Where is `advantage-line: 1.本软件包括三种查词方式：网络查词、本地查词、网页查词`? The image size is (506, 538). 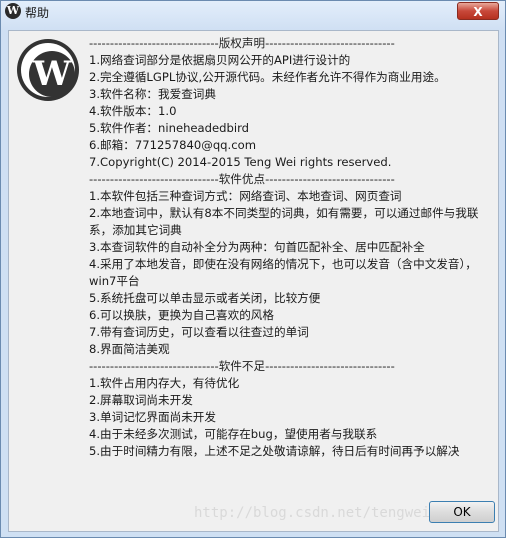
advantage-line: 1.本软件包括三种查词方式：网络查词、本地查词、网页查词 is located at coordinates (245, 196).